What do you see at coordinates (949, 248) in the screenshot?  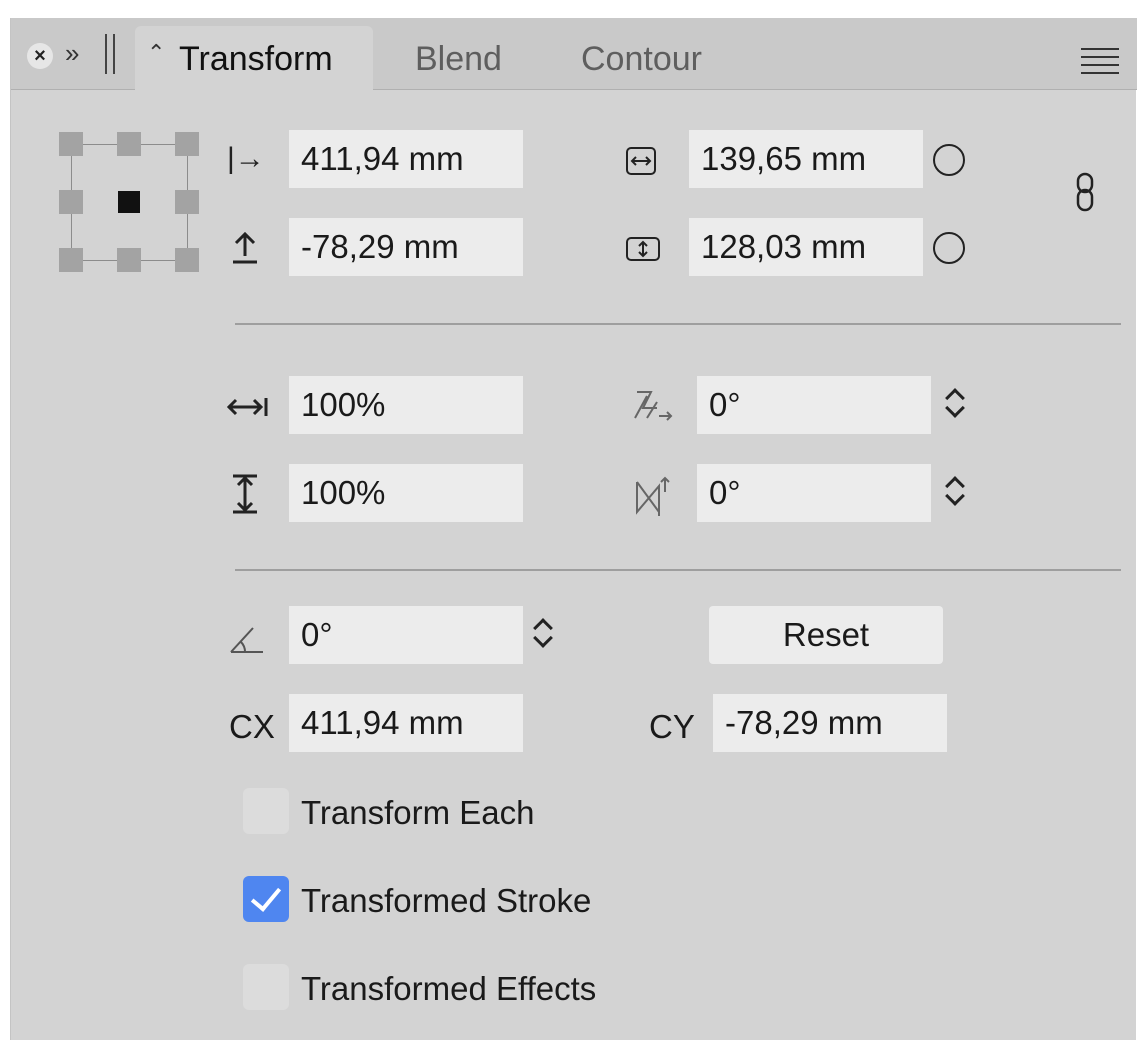 I see `height-lock-radio` at bounding box center [949, 248].